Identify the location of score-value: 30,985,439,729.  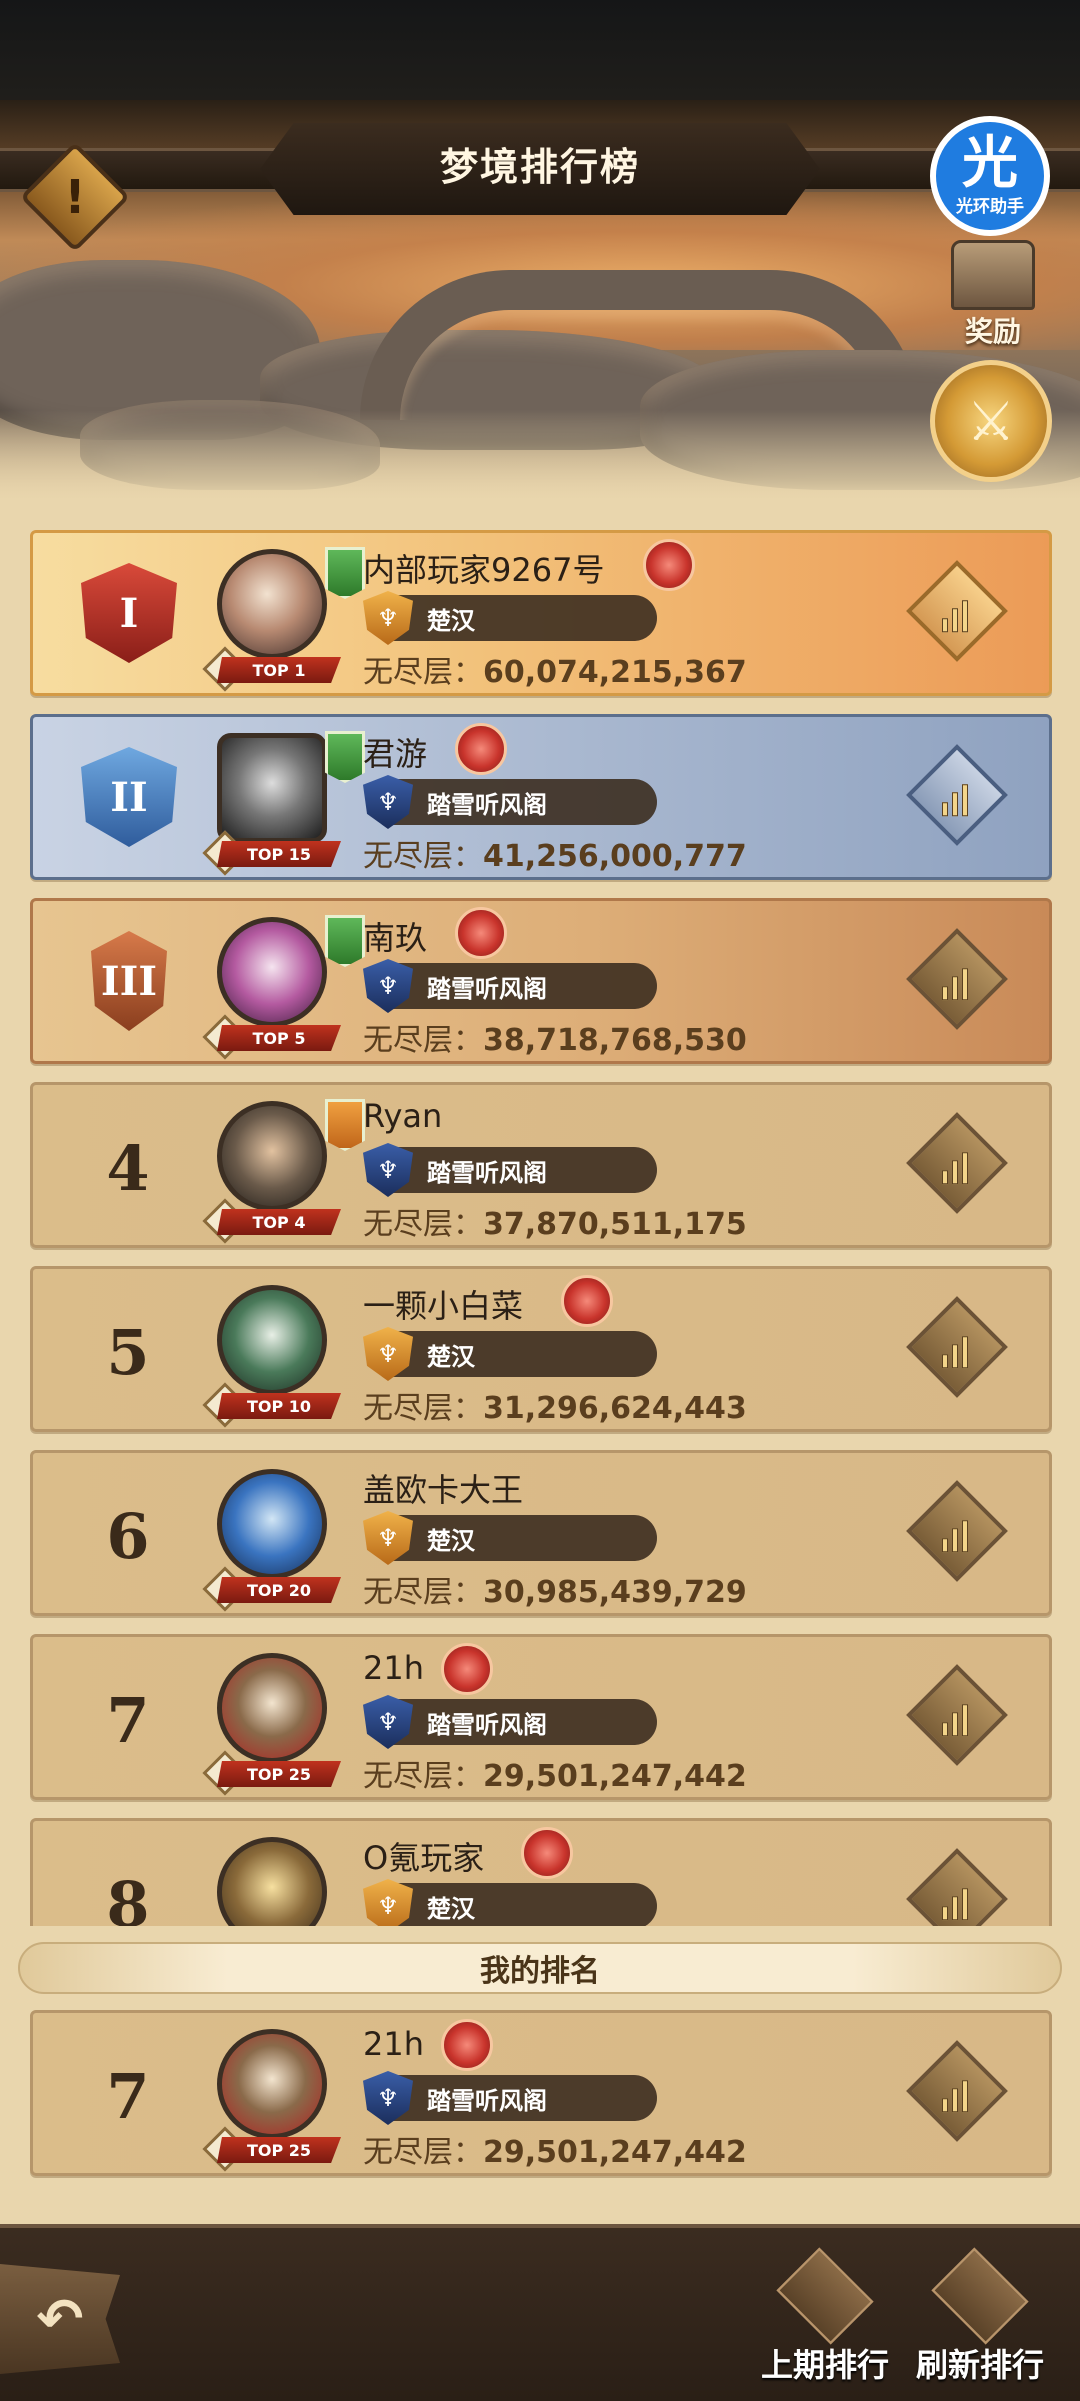
(615, 1592).